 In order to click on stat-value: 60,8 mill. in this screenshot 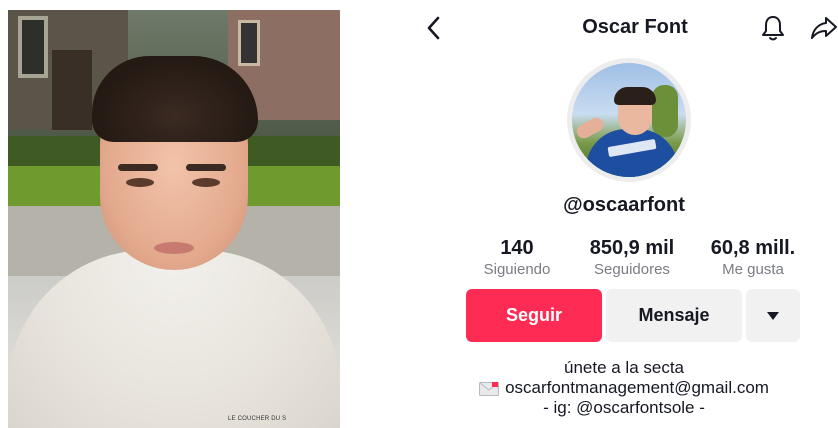, I will do `click(753, 248)`.